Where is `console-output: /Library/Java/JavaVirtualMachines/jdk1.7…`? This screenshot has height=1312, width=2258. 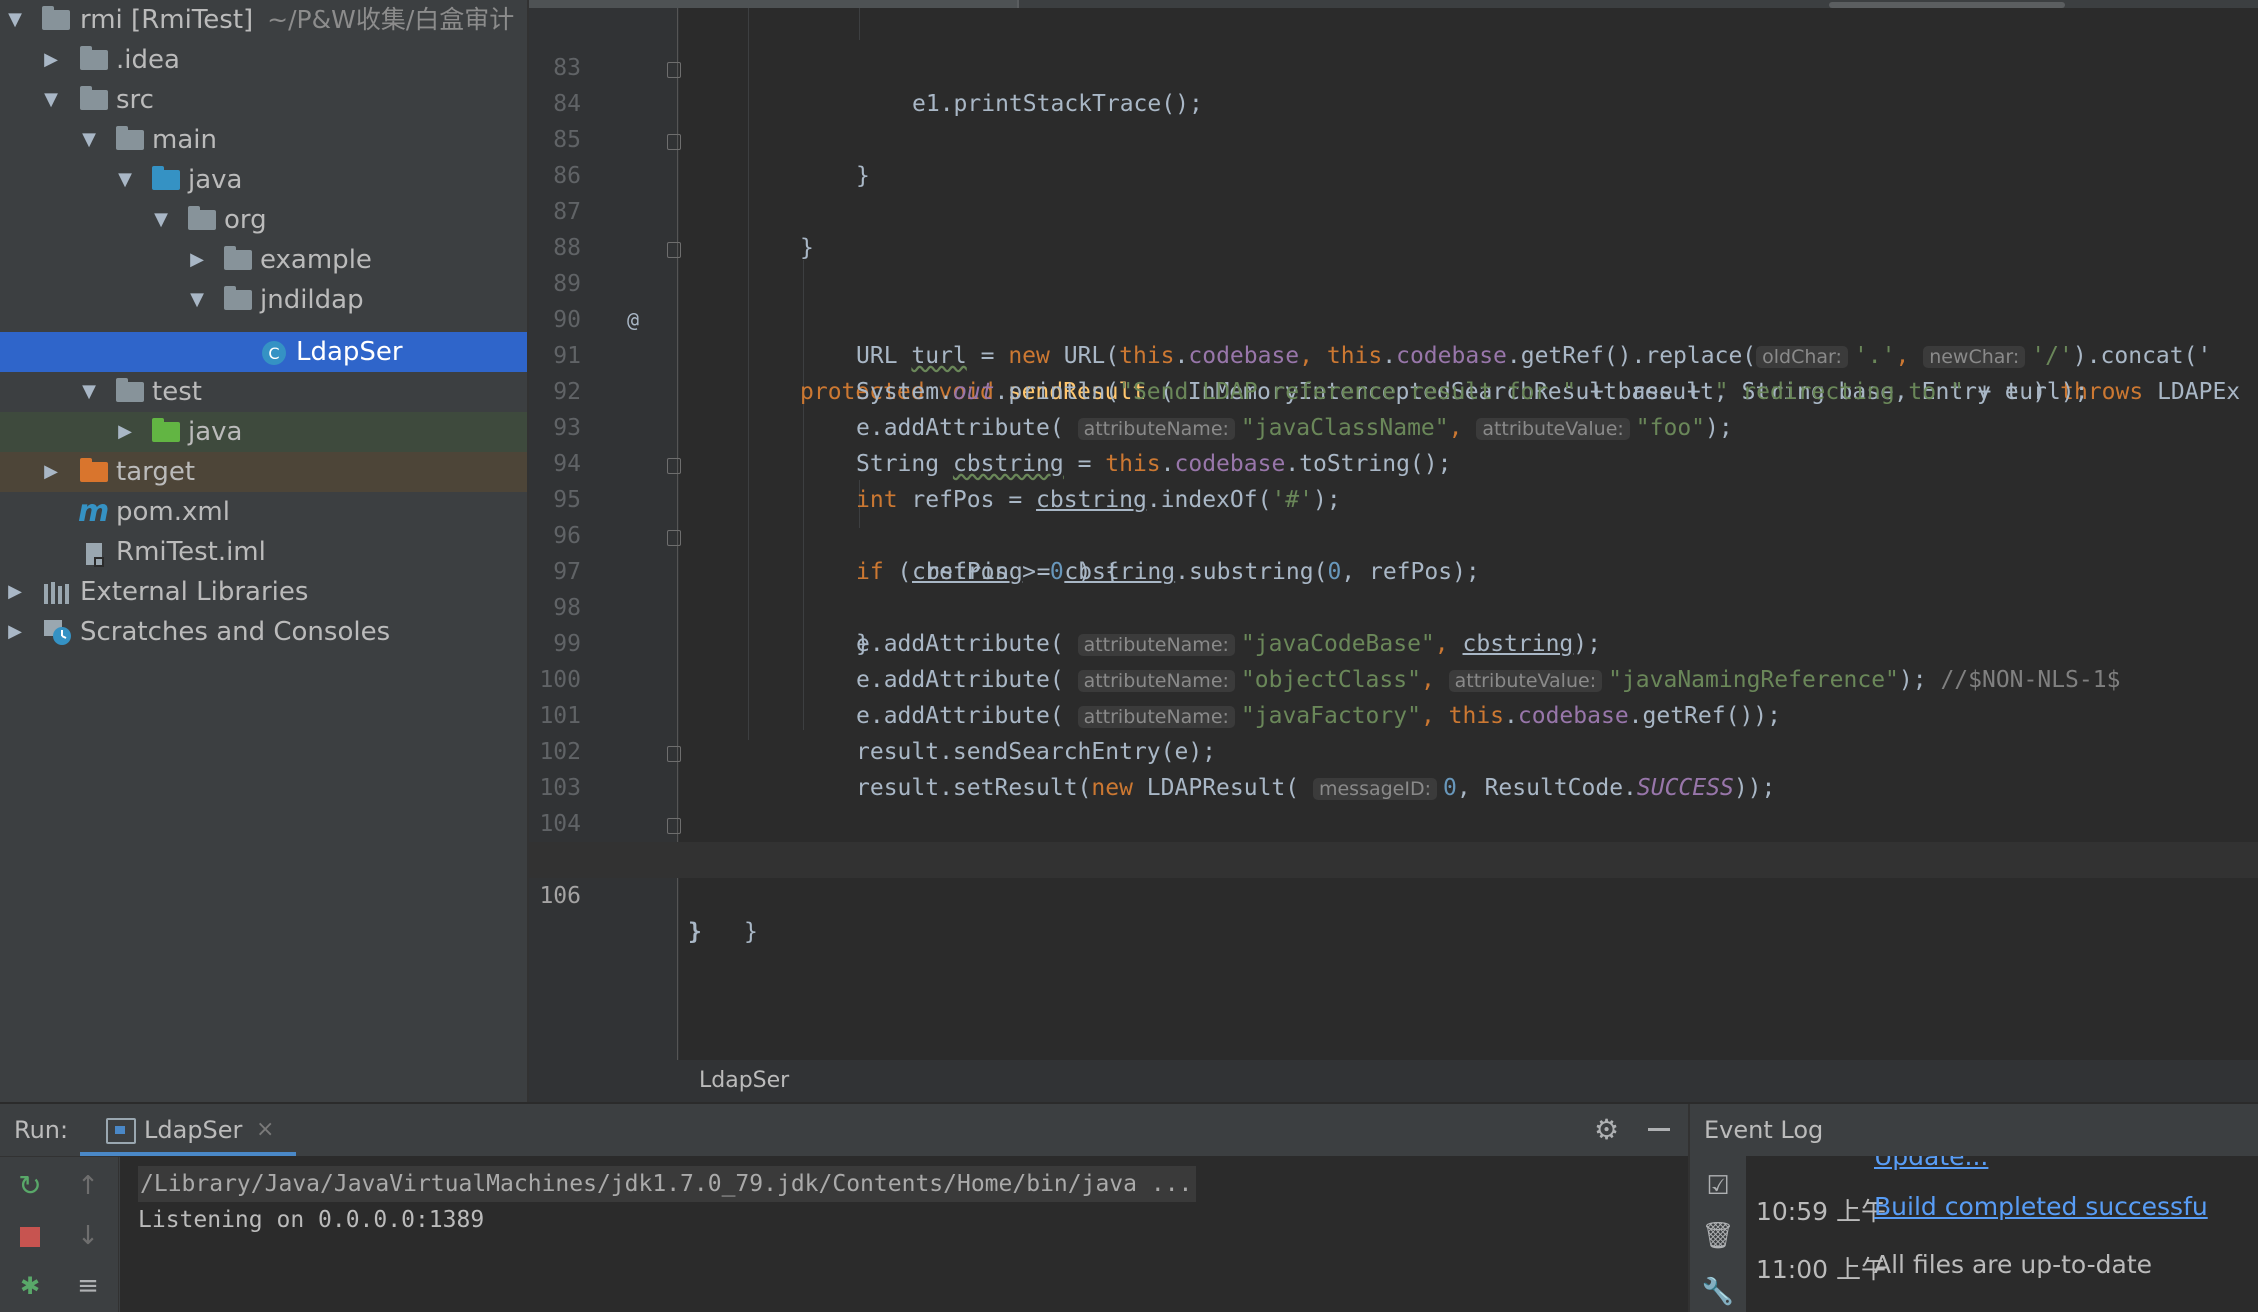 console-output: /Library/Java/JavaVirtualMachines/jdk1.7… is located at coordinates (904, 1234).